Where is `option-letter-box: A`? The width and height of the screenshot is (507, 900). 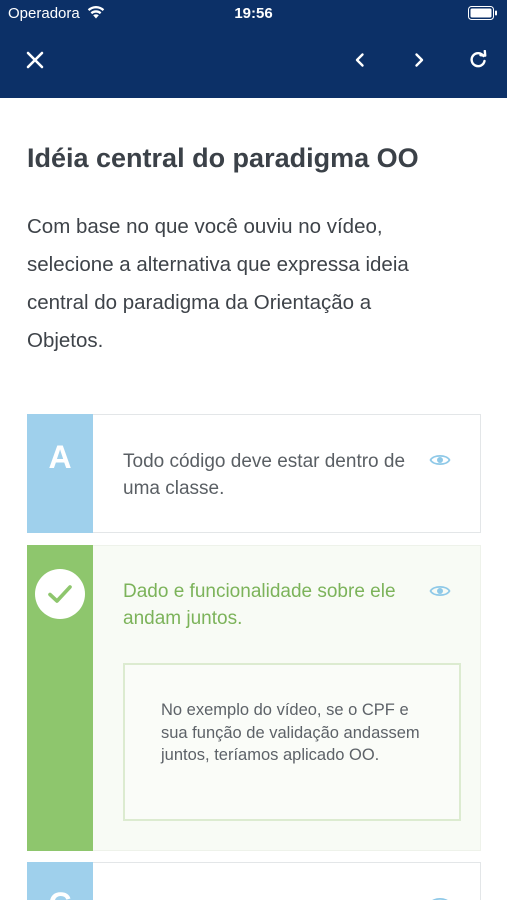 option-letter-box: A is located at coordinates (60, 473).